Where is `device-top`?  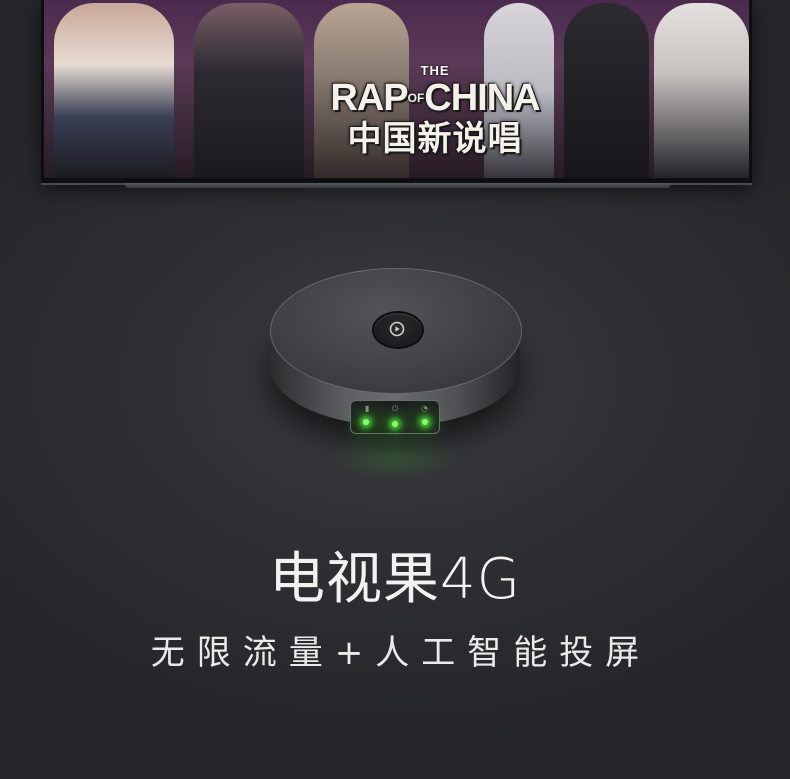
device-top is located at coordinates (396, 331).